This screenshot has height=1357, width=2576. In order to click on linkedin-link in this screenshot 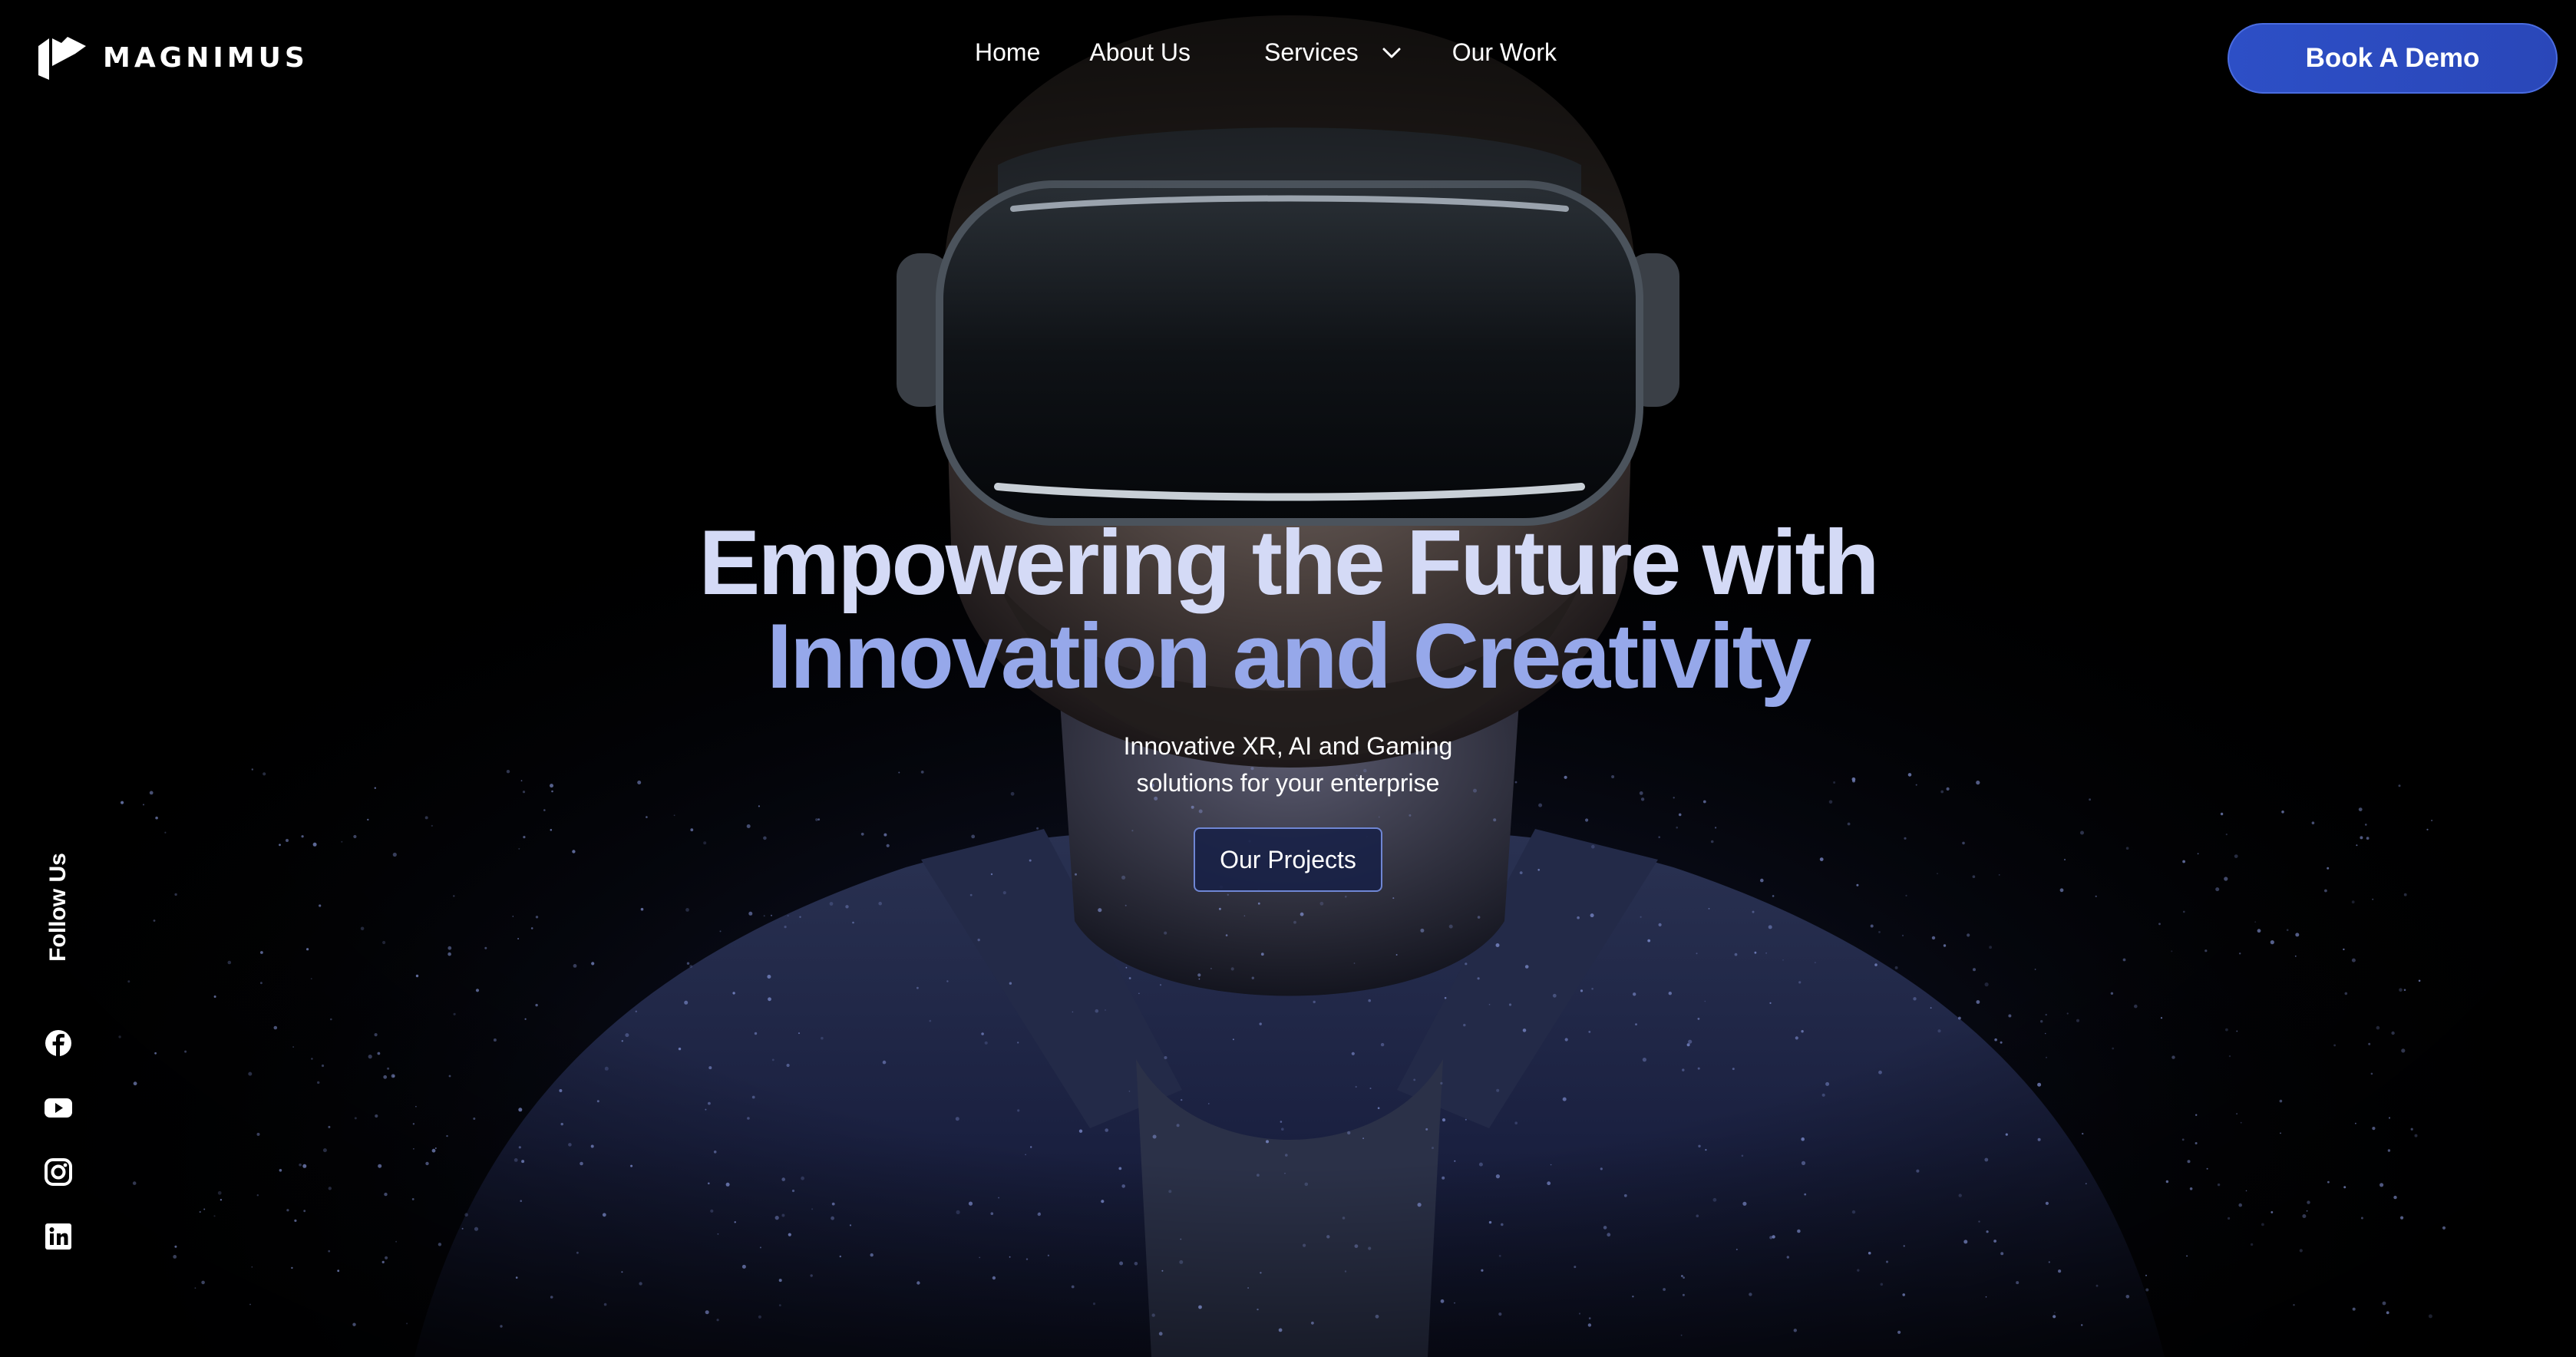, I will do `click(58, 1236)`.